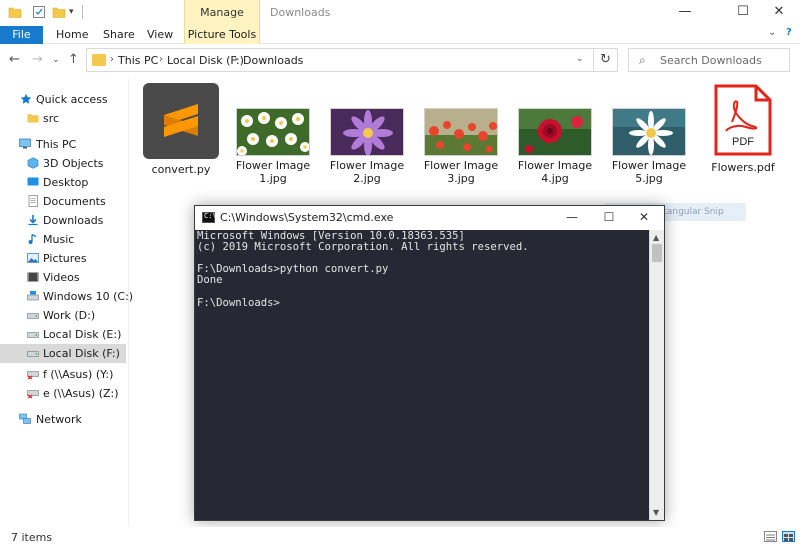 The height and width of the screenshot is (547, 800). Describe the element at coordinates (33, 163) in the screenshot. I see `cube-icon` at that location.